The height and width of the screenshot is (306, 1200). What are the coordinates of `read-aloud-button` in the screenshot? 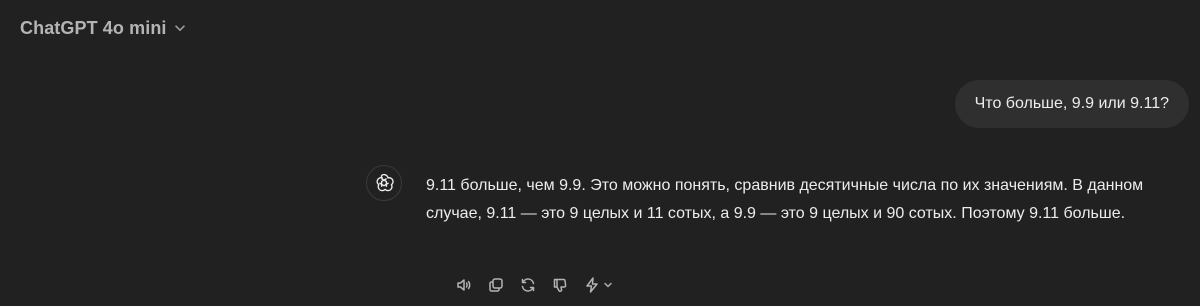 It's located at (464, 285).